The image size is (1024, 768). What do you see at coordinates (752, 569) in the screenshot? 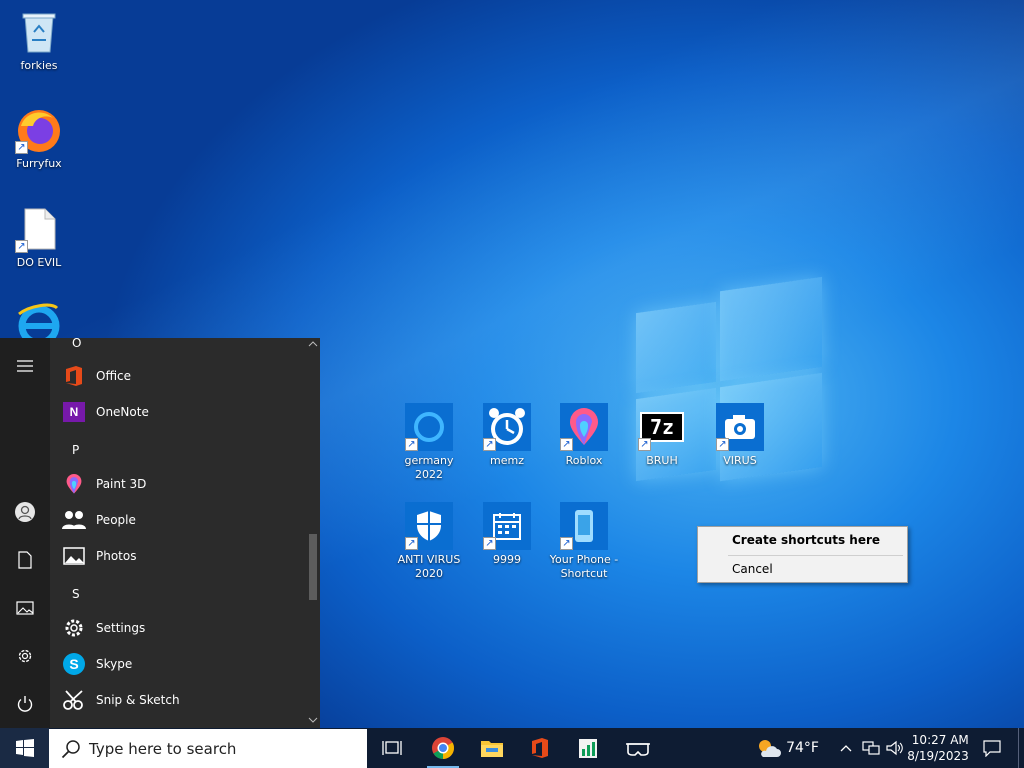
I see `cancel-item: Cancel` at bounding box center [752, 569].